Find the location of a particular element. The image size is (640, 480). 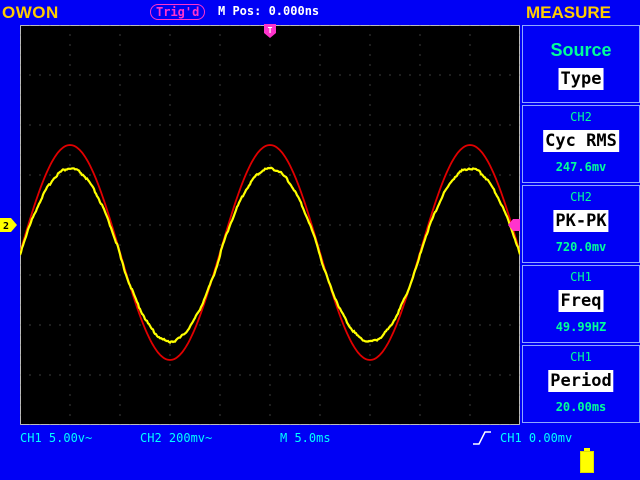

ch1-scale-readout: CH1 5.00v~ is located at coordinates (56, 438).